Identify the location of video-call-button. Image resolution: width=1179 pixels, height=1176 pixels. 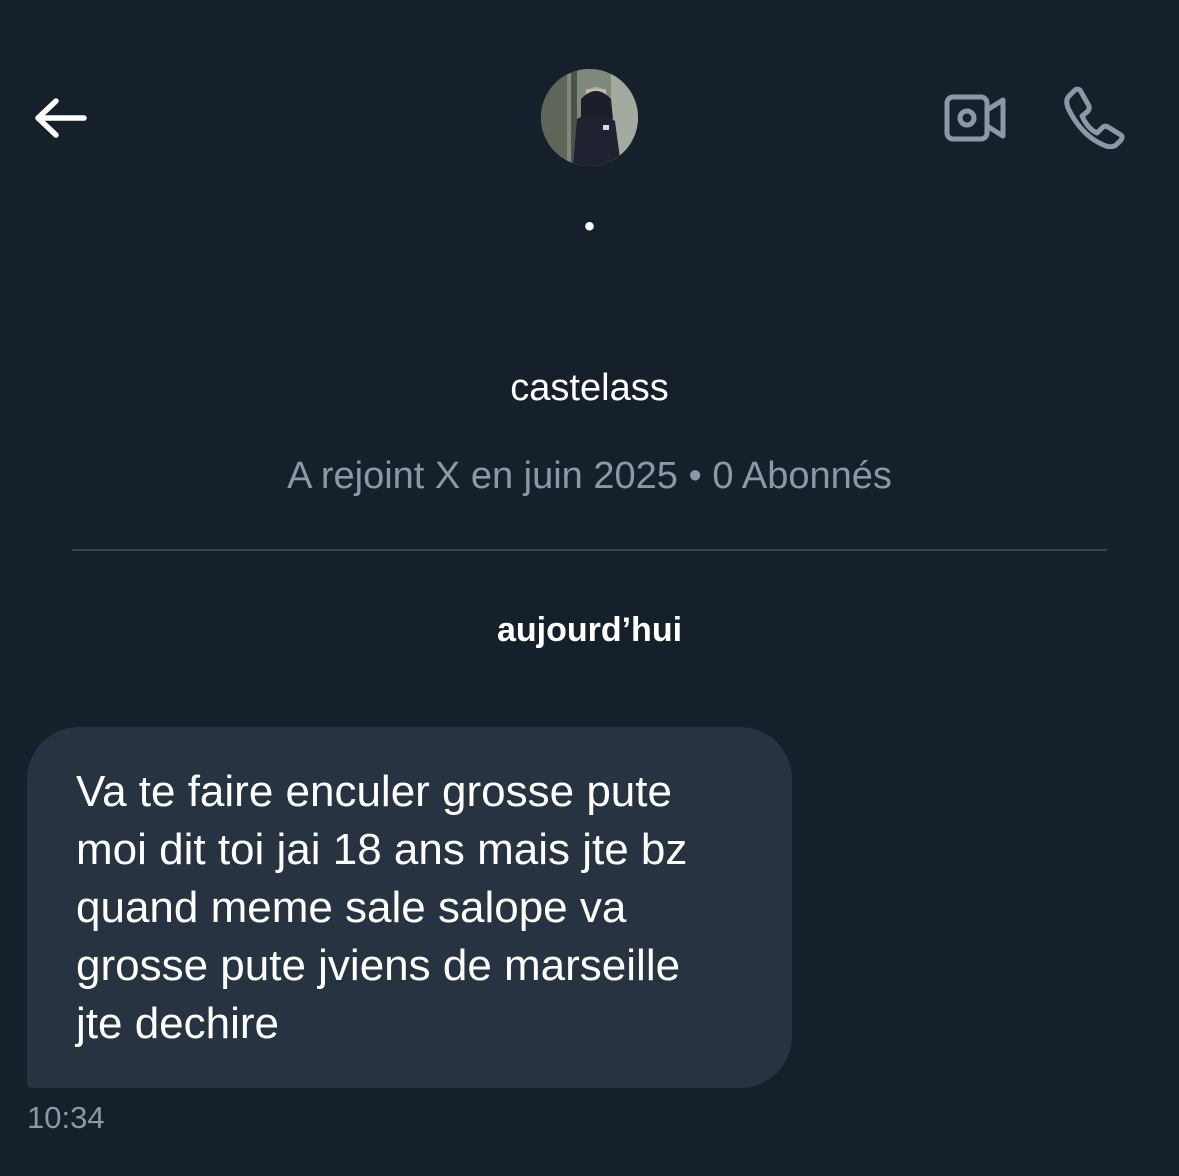
(975, 118).